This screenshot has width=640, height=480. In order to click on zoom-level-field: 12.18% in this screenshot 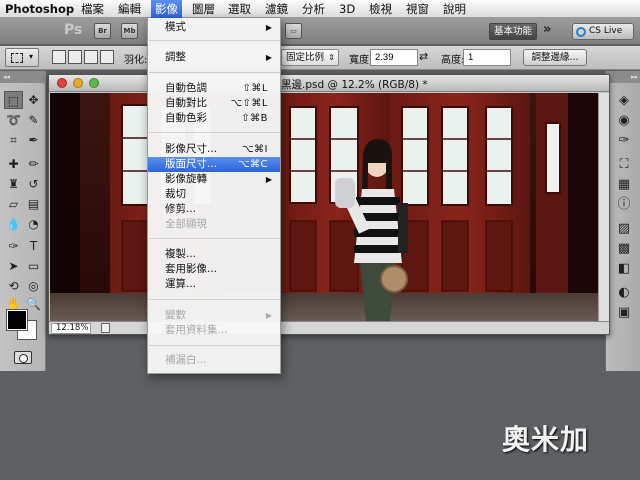, I will do `click(71, 328)`.